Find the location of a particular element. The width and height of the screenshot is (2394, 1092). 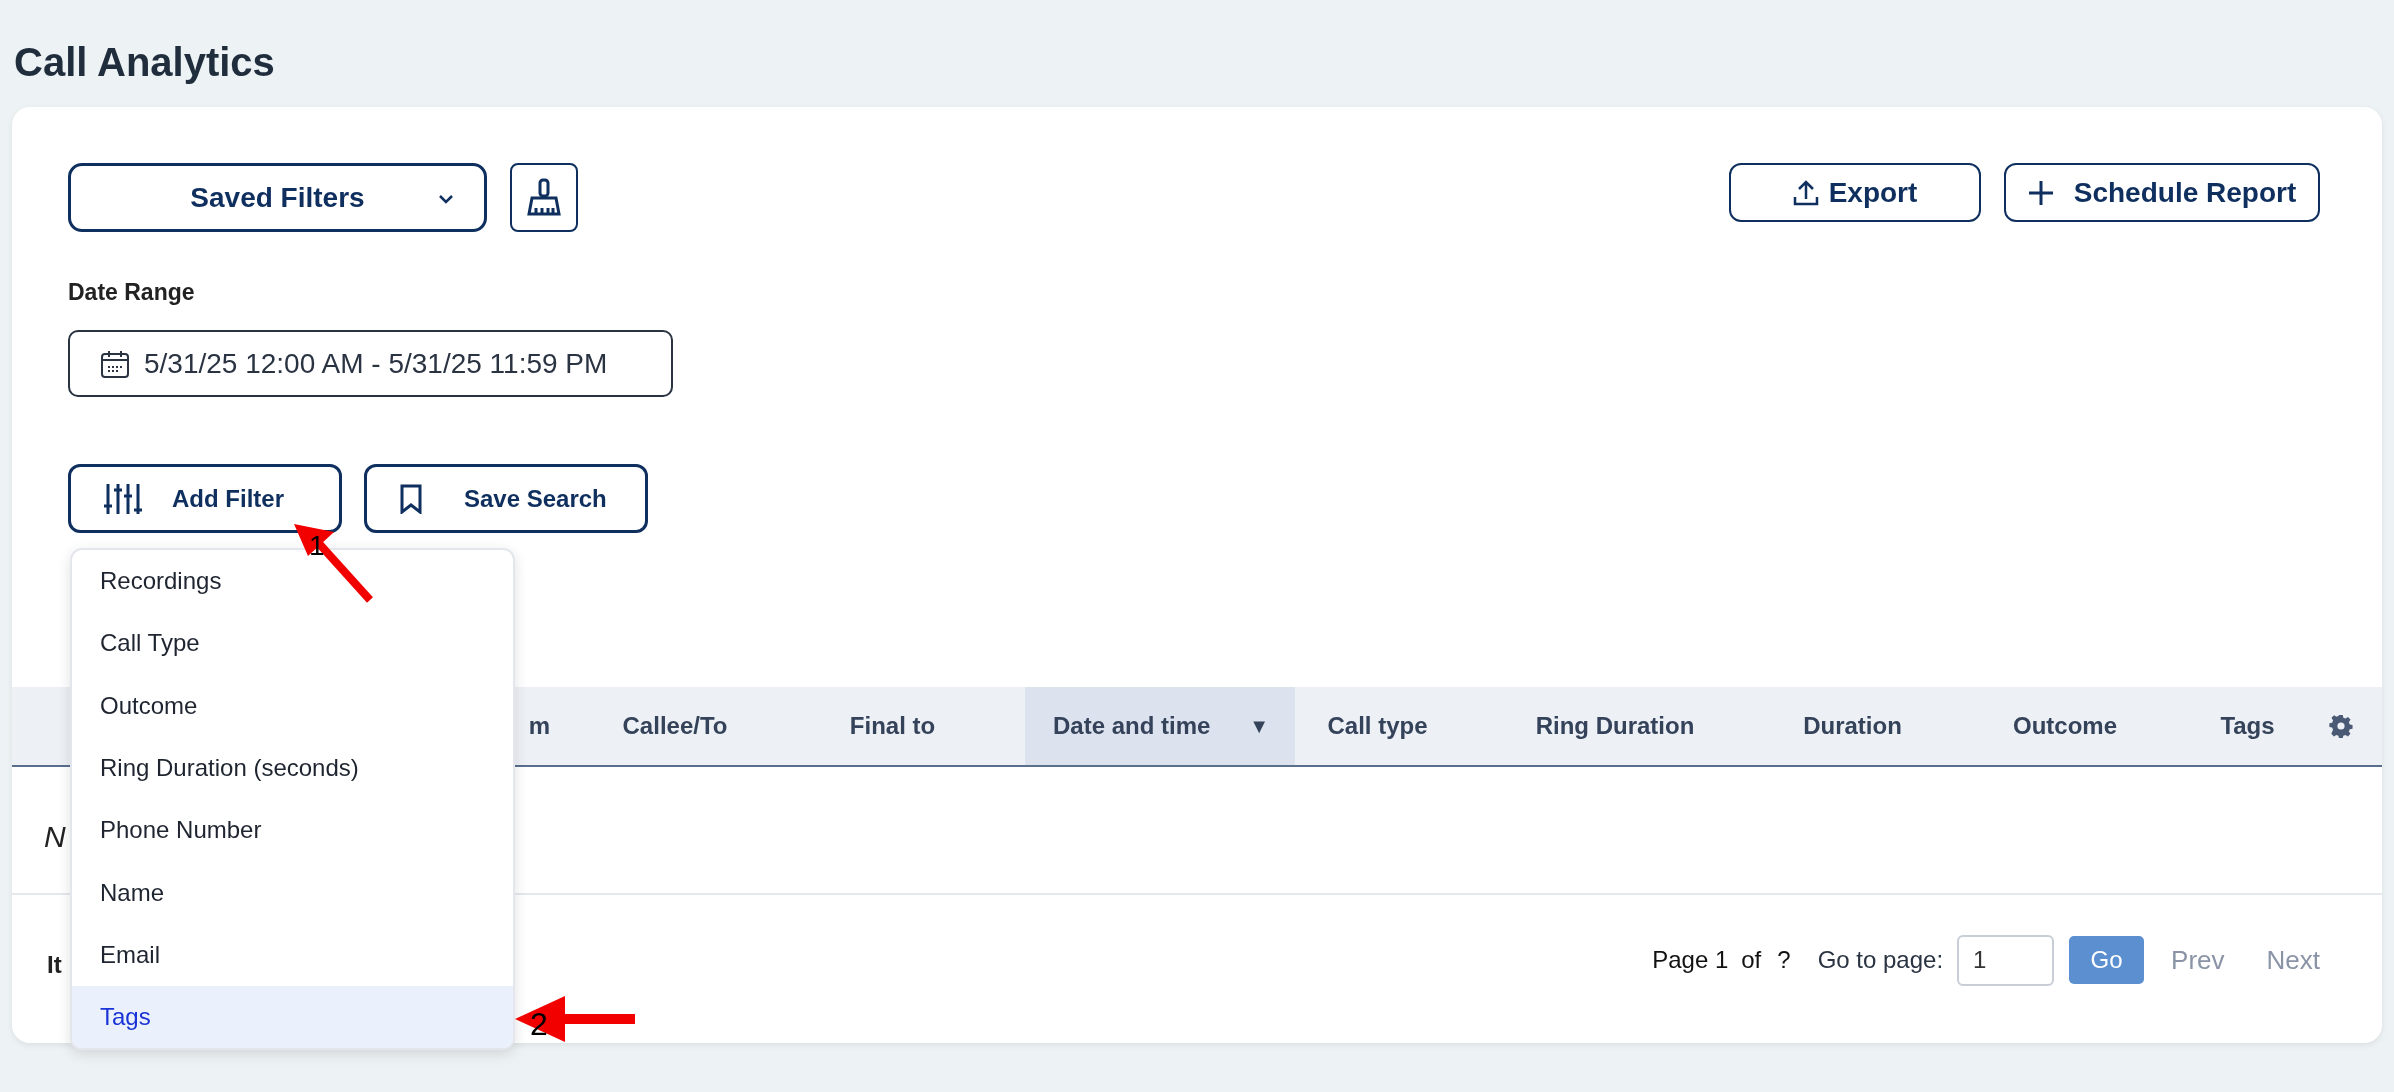

brush-icon is located at coordinates (544, 197).